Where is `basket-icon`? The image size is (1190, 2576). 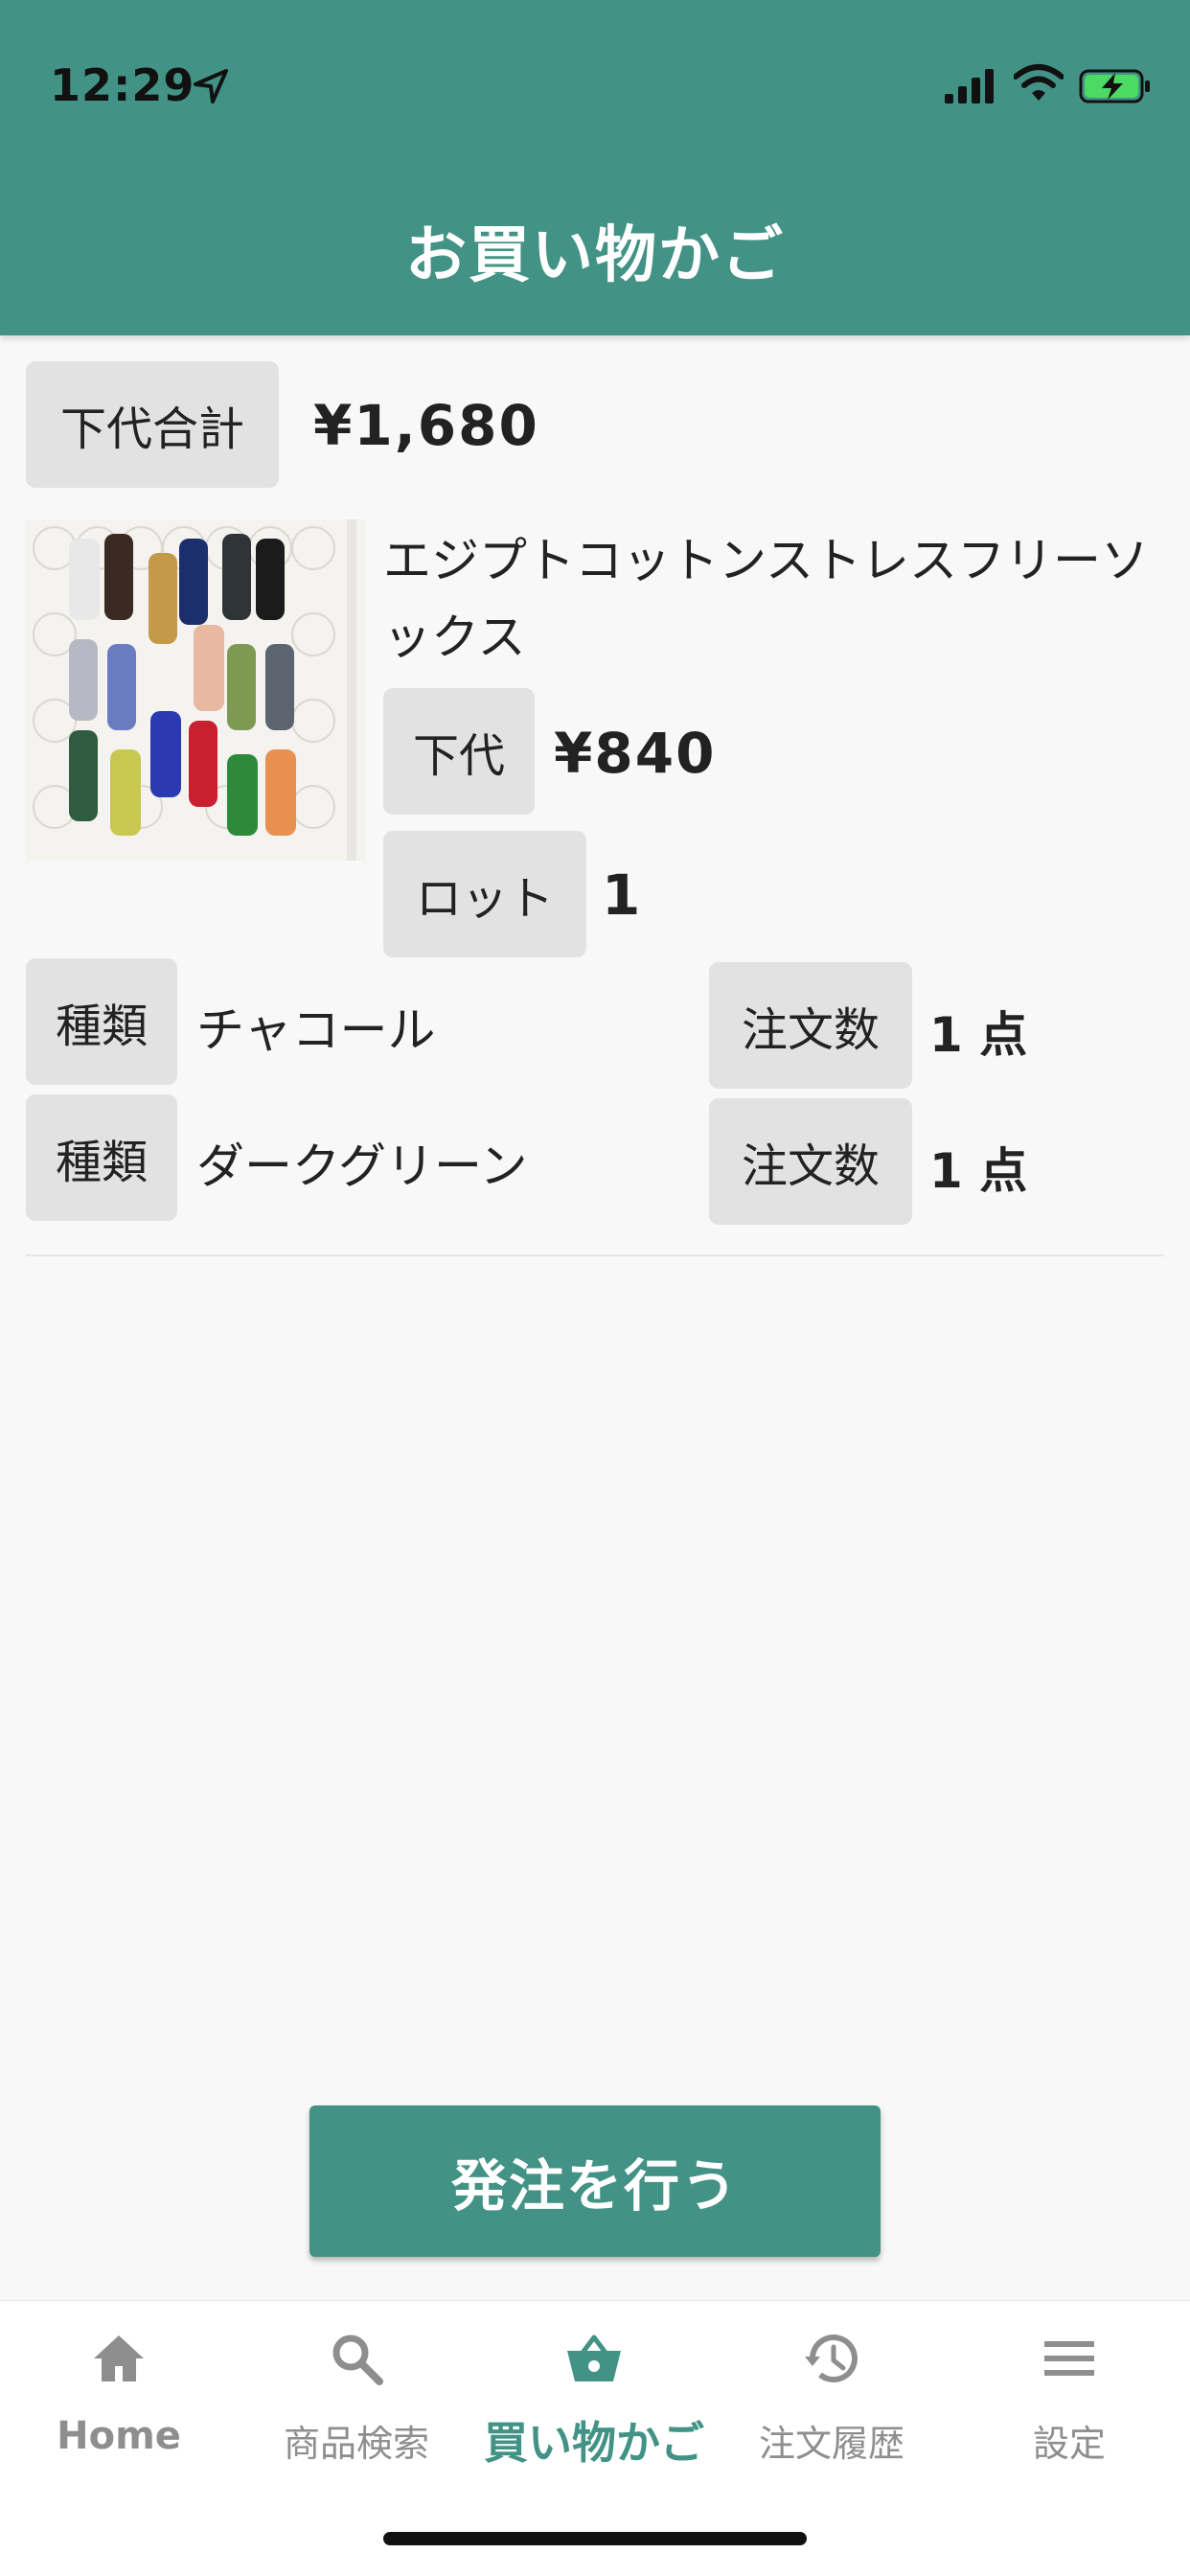
basket-icon is located at coordinates (594, 2357).